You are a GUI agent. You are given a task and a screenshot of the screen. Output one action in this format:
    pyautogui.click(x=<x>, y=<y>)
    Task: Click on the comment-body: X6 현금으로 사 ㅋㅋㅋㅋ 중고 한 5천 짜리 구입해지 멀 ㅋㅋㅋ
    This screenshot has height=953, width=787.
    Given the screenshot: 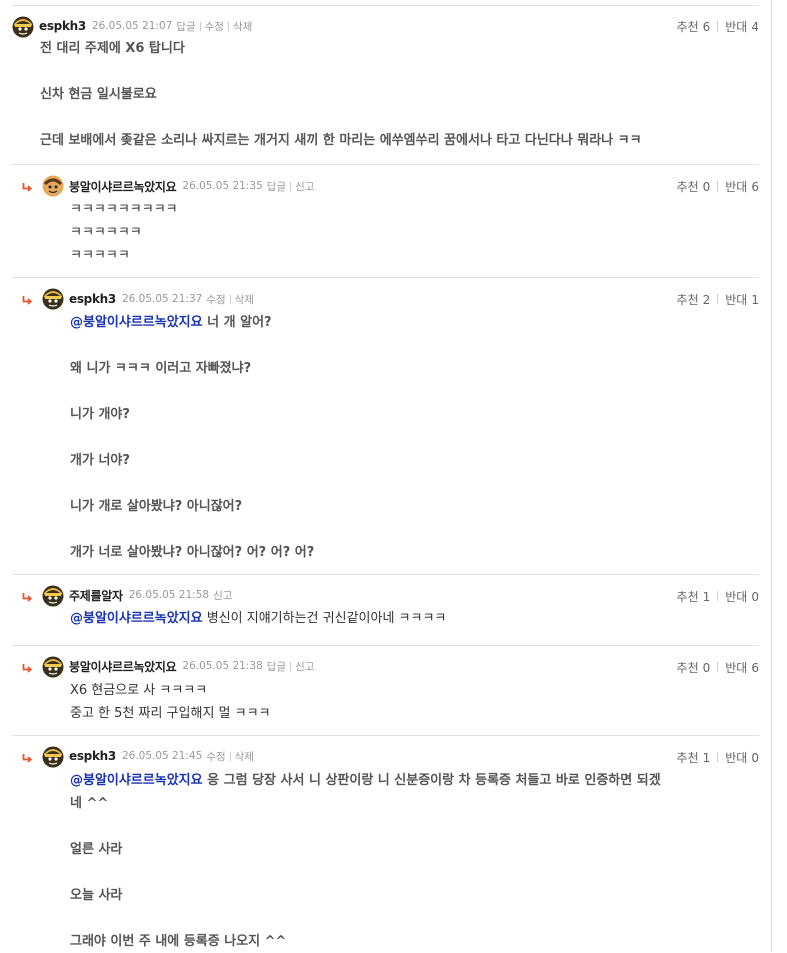 What is the action you would take?
    pyautogui.click(x=409, y=702)
    